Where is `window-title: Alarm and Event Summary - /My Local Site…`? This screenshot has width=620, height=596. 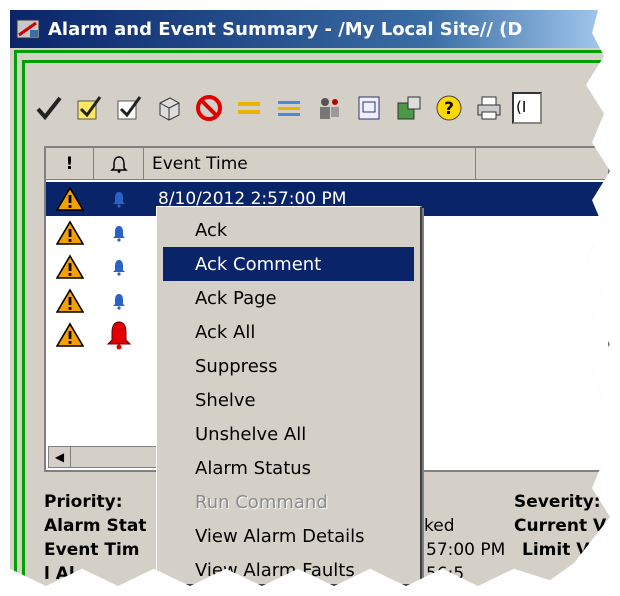
window-title: Alarm and Event Summary - /My Local Site… is located at coordinates (285, 29).